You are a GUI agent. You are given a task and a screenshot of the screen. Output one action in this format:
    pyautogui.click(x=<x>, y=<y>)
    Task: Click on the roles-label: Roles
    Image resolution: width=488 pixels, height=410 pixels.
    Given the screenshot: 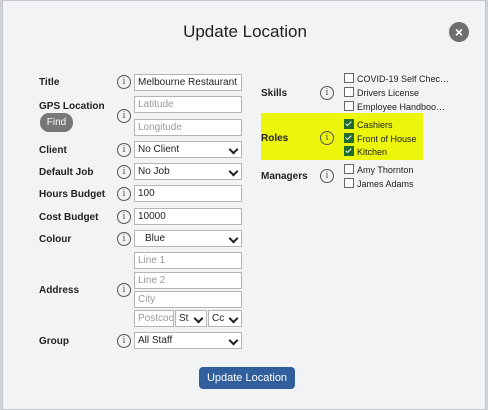 What is the action you would take?
    pyautogui.click(x=275, y=138)
    